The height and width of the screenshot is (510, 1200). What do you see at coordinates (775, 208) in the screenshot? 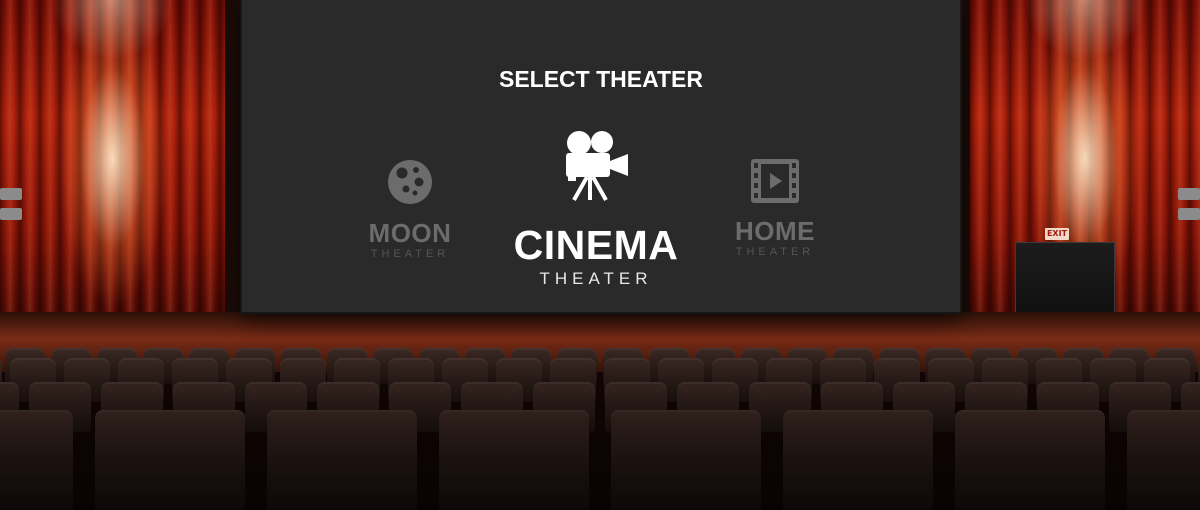
I see `option-home-theater: HOME THEATER` at bounding box center [775, 208].